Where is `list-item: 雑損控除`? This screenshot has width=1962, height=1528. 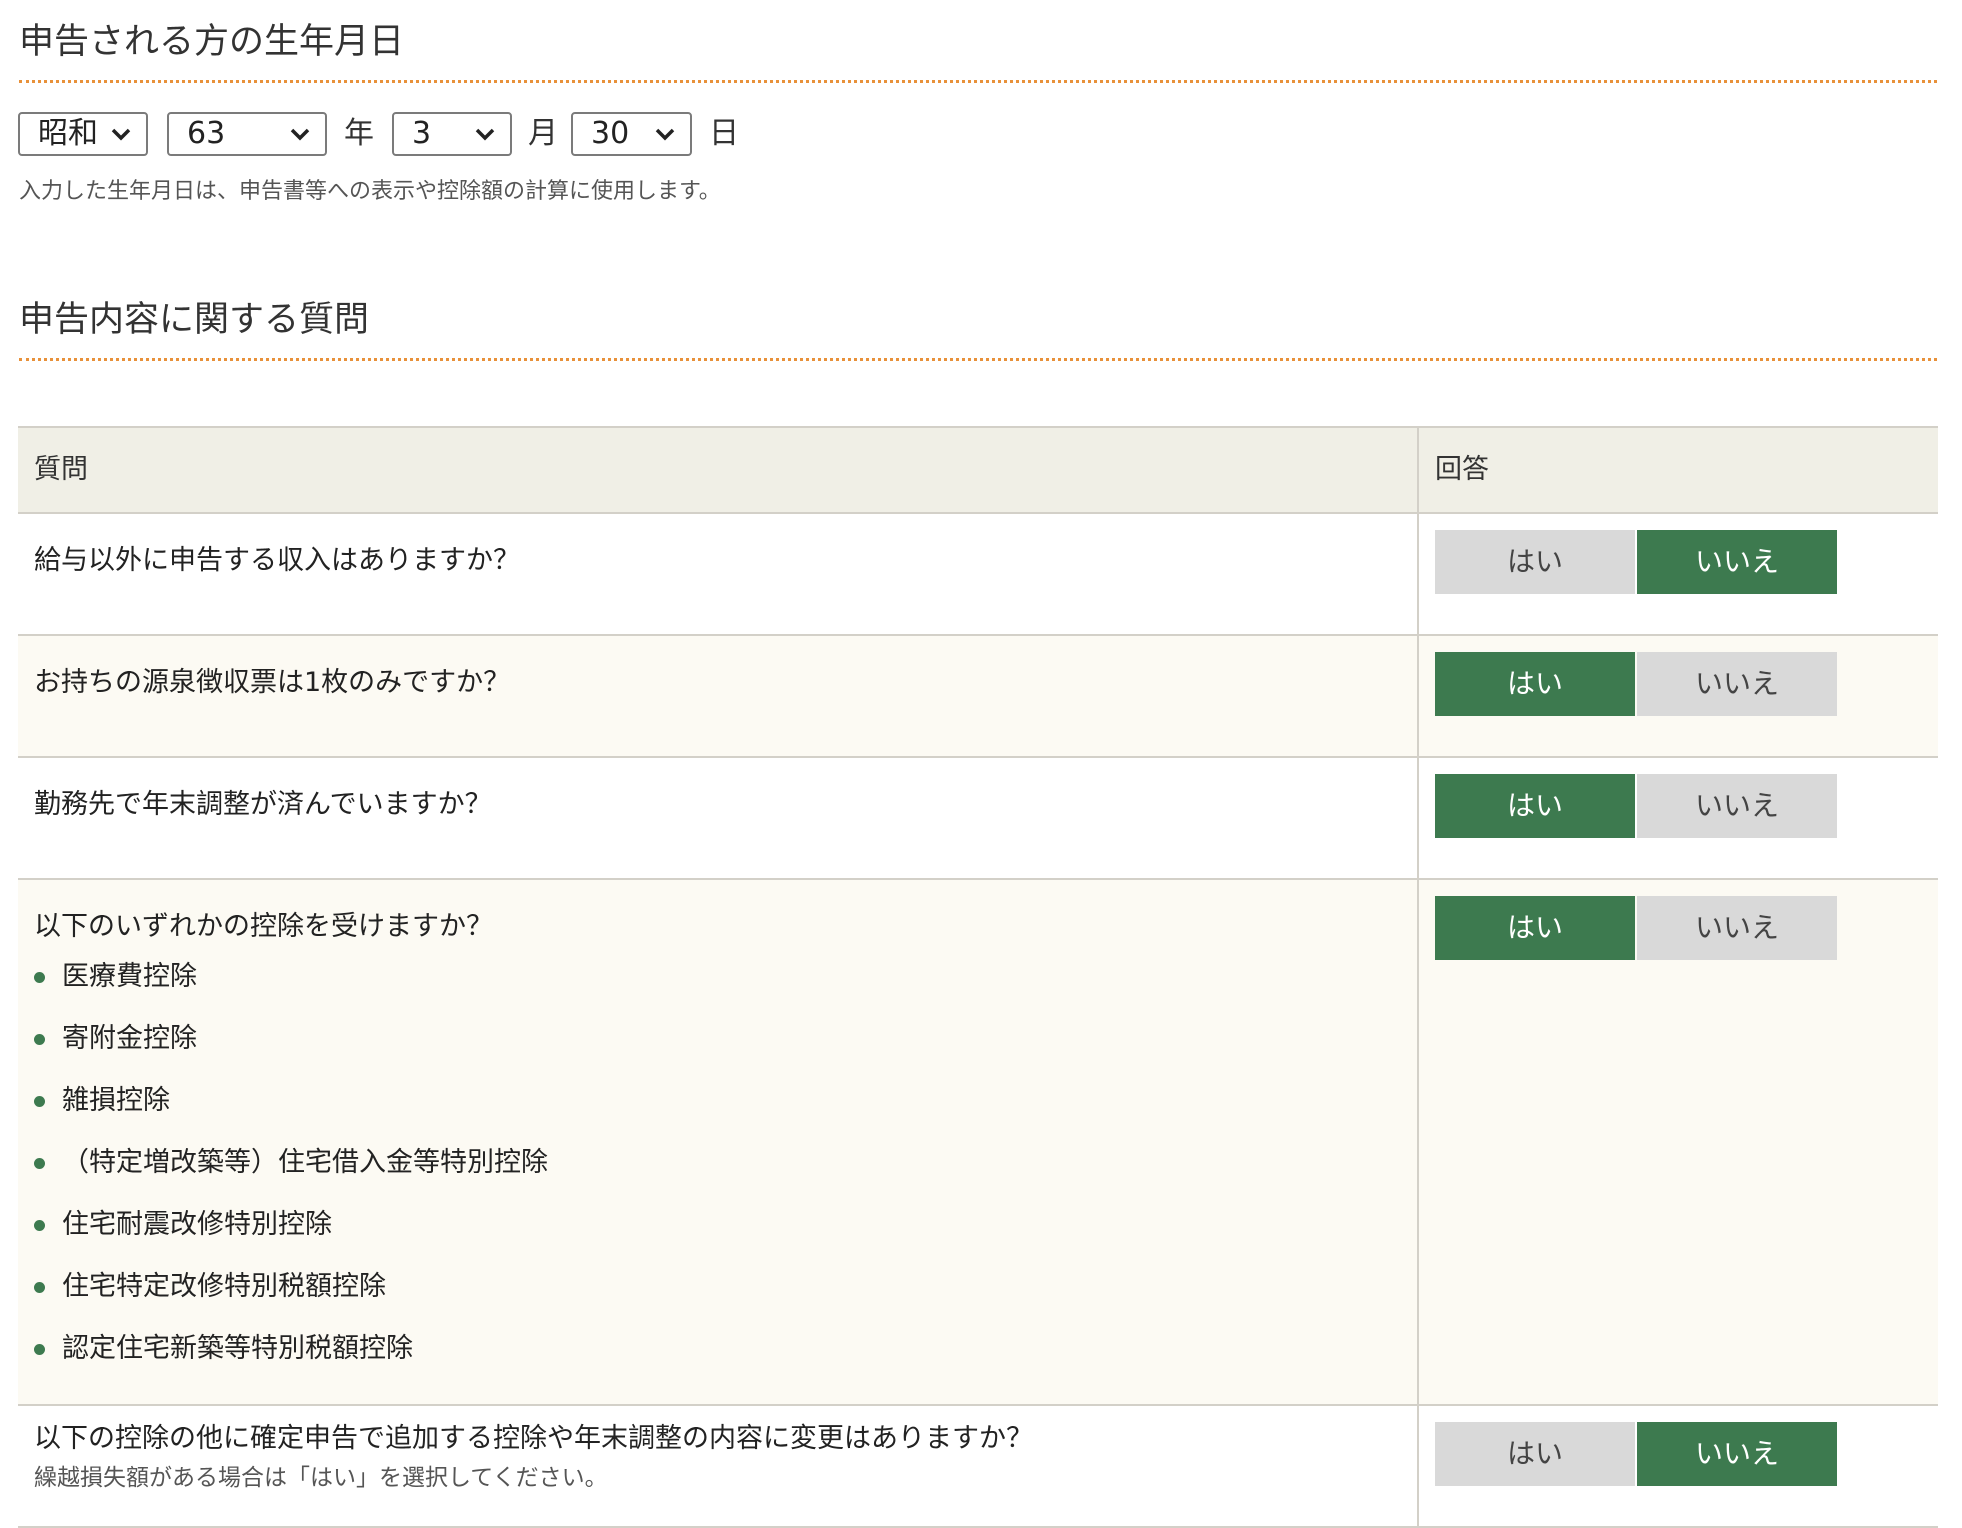
list-item: 雑損控除 is located at coordinates (717, 1101).